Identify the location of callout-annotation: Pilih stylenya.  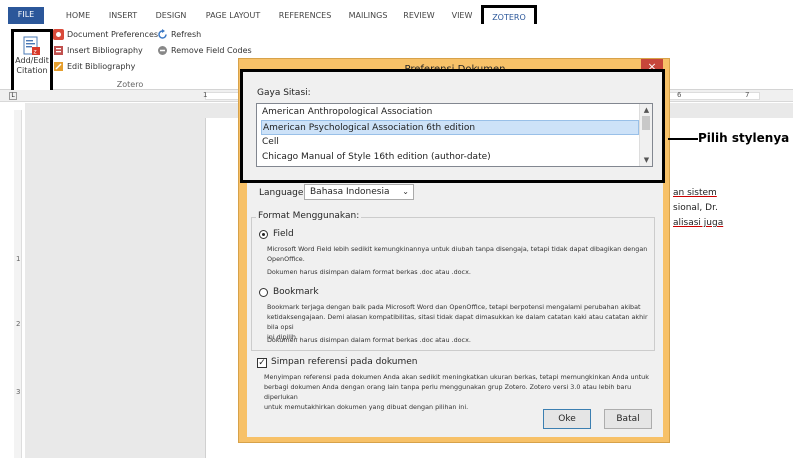
(744, 138).